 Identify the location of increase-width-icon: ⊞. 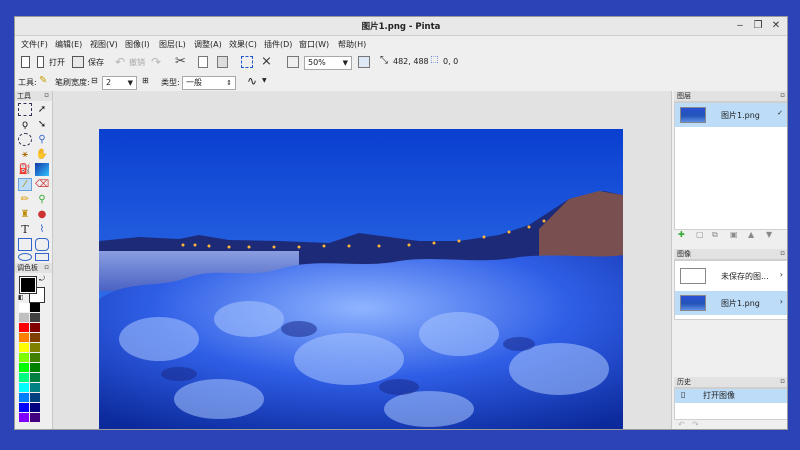
(145, 80).